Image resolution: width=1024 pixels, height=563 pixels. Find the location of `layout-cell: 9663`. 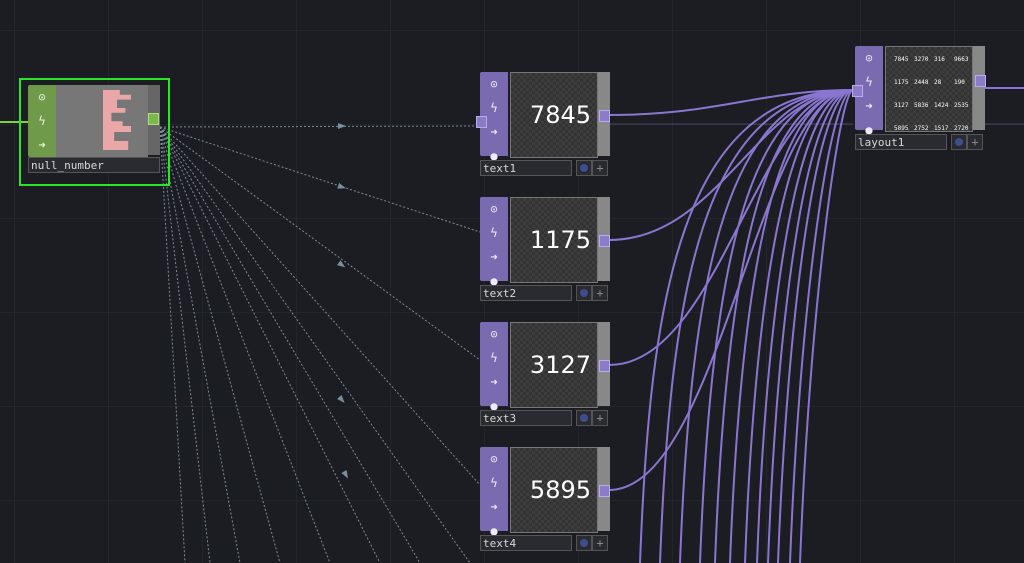

layout-cell: 9663 is located at coordinates (961, 59).